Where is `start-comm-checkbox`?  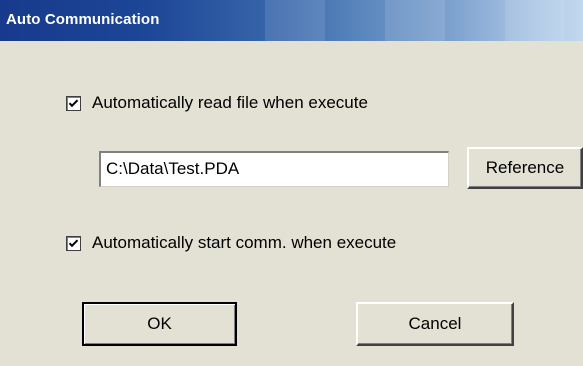 start-comm-checkbox is located at coordinates (73, 243).